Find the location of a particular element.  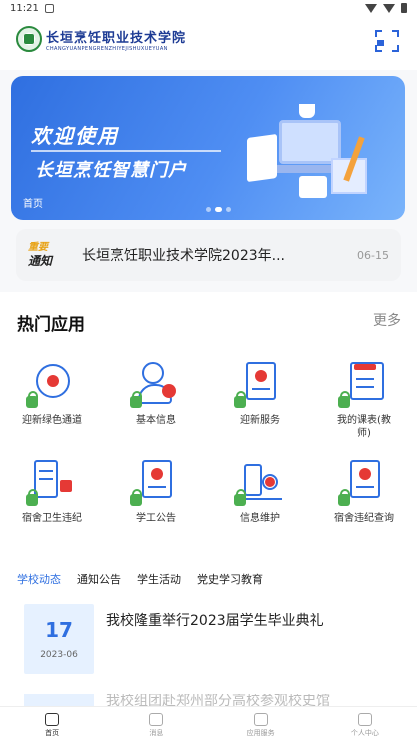

notice-bar: 重要 通知 长垣烹饪职业技术学院2023年... 06-15 is located at coordinates (208, 255).